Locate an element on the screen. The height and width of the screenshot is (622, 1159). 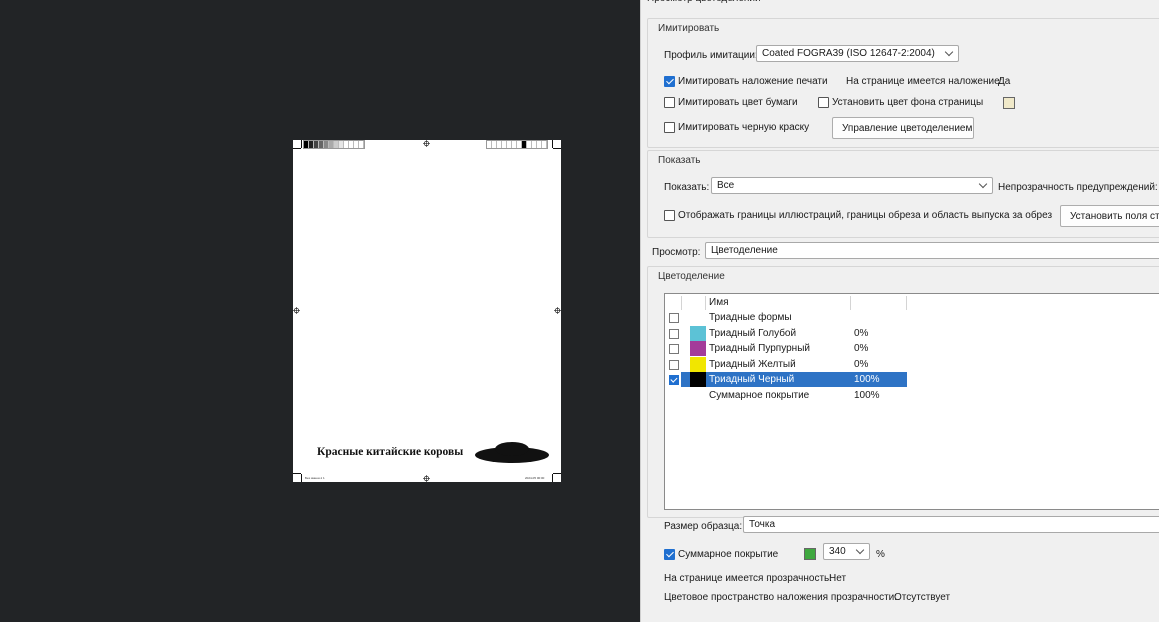
simulate-paper-color-checkbox is located at coordinates (669, 102).